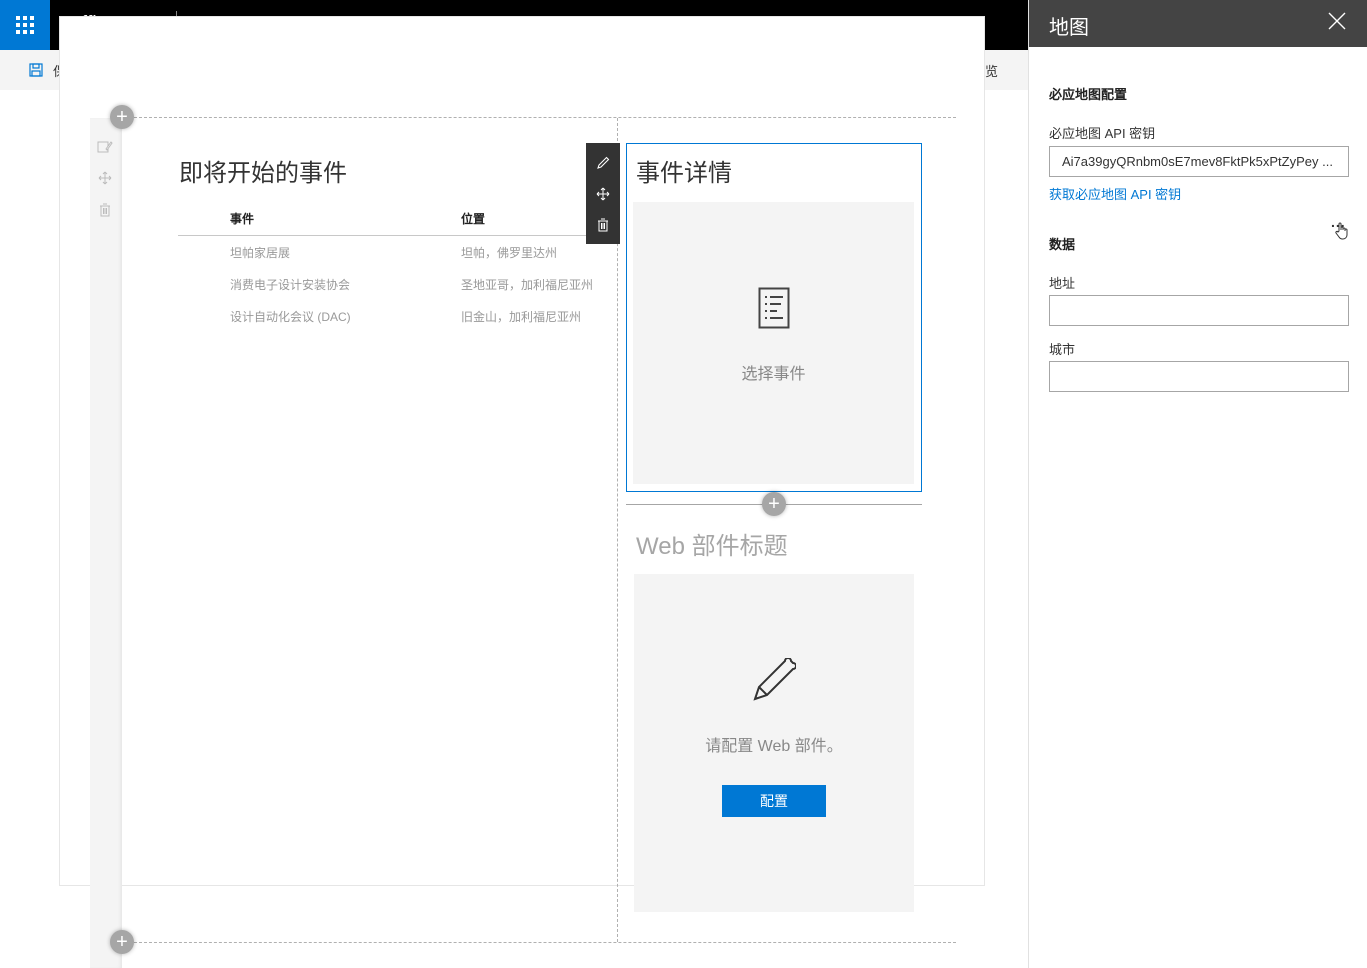  I want to click on close-icon, so click(1337, 21).